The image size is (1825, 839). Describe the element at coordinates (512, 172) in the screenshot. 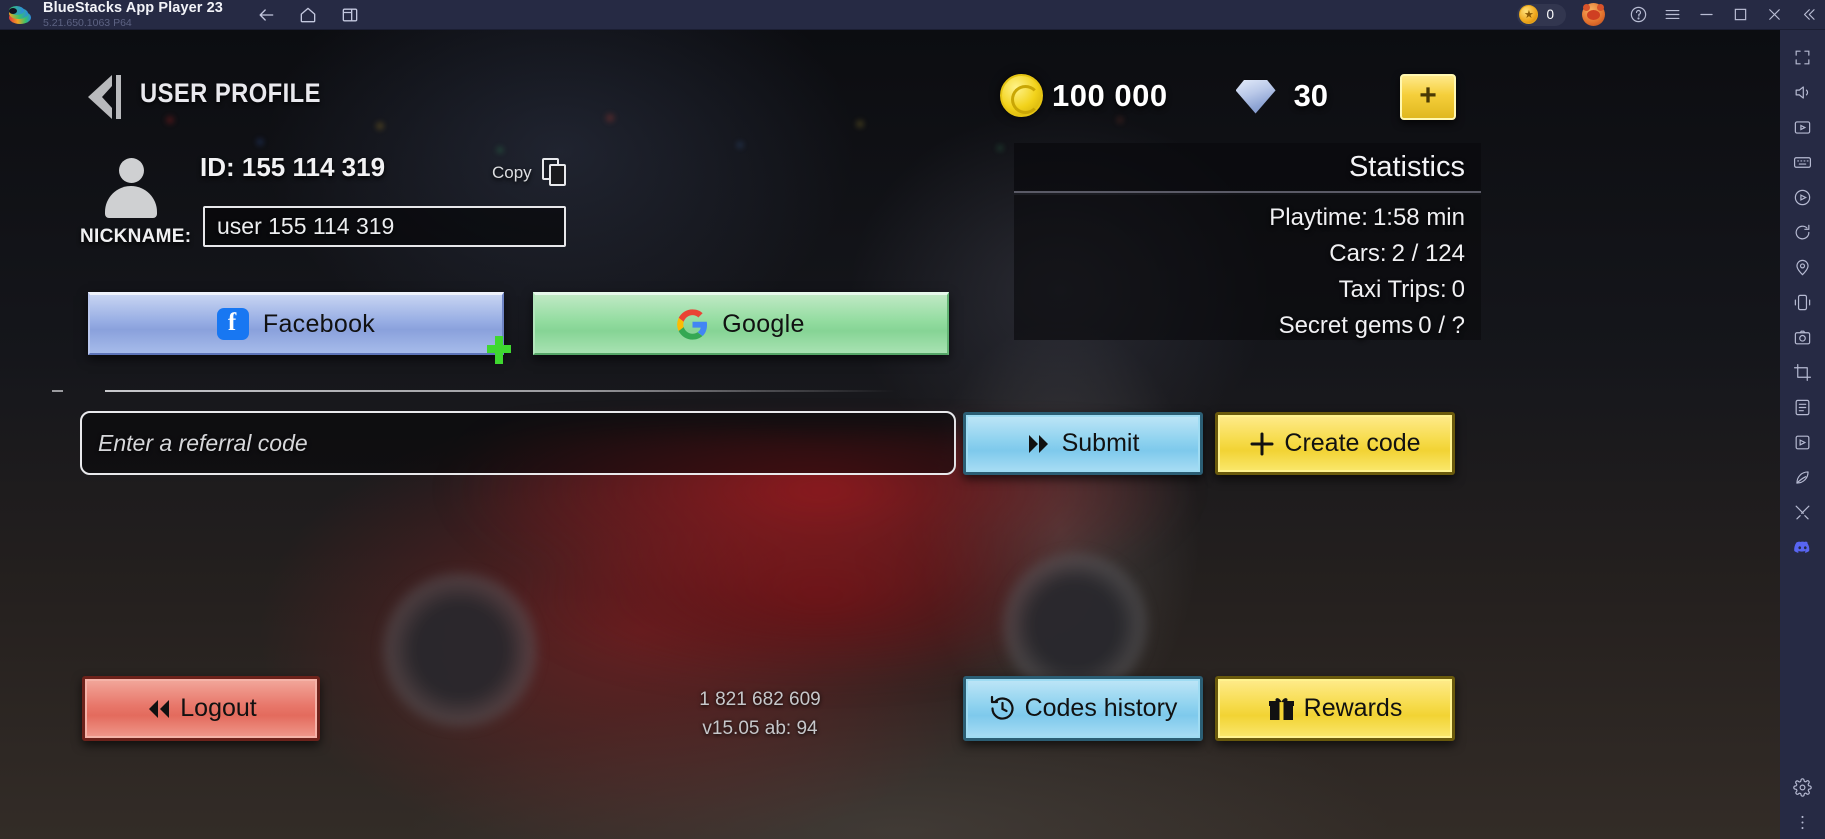

I see `copy-label: Copy` at that location.